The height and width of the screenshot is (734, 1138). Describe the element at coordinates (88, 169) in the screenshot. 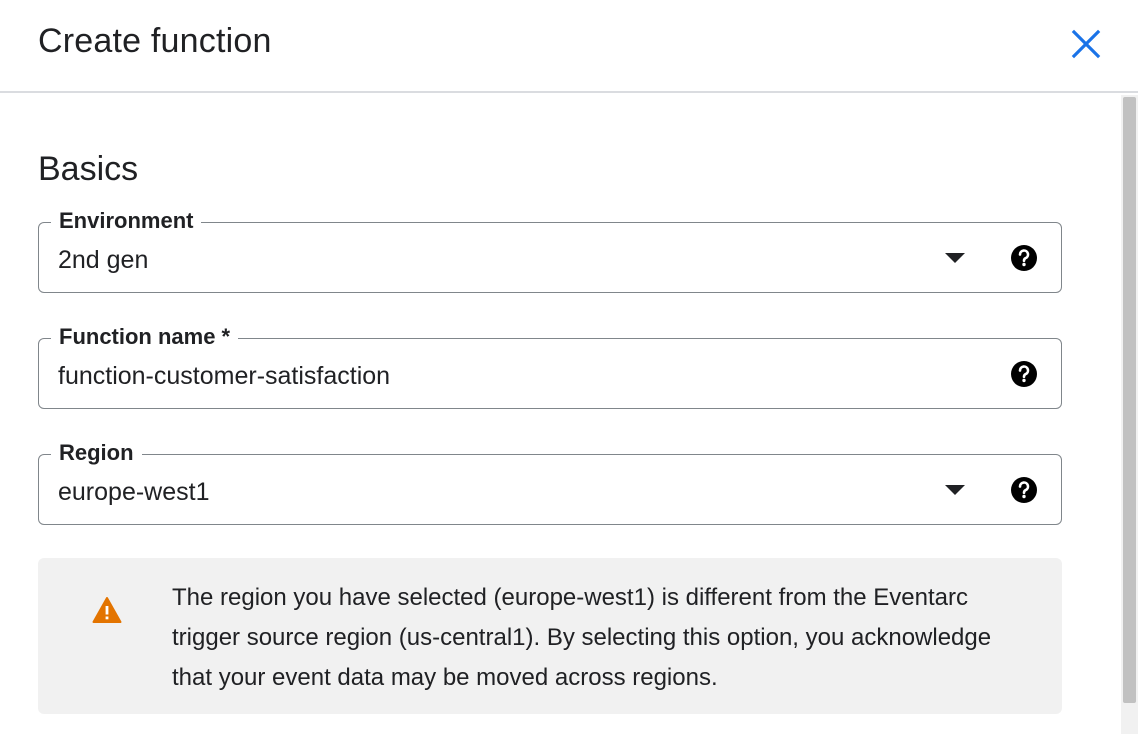

I see `section-title: Basics` at that location.